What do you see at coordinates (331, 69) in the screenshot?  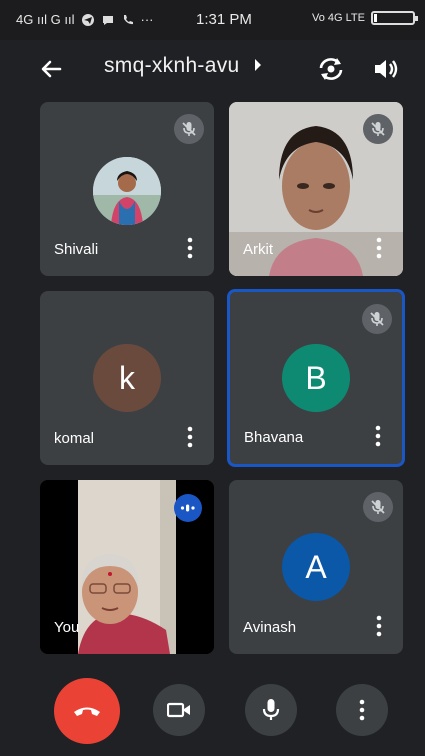 I see `switch-camera-icon` at bounding box center [331, 69].